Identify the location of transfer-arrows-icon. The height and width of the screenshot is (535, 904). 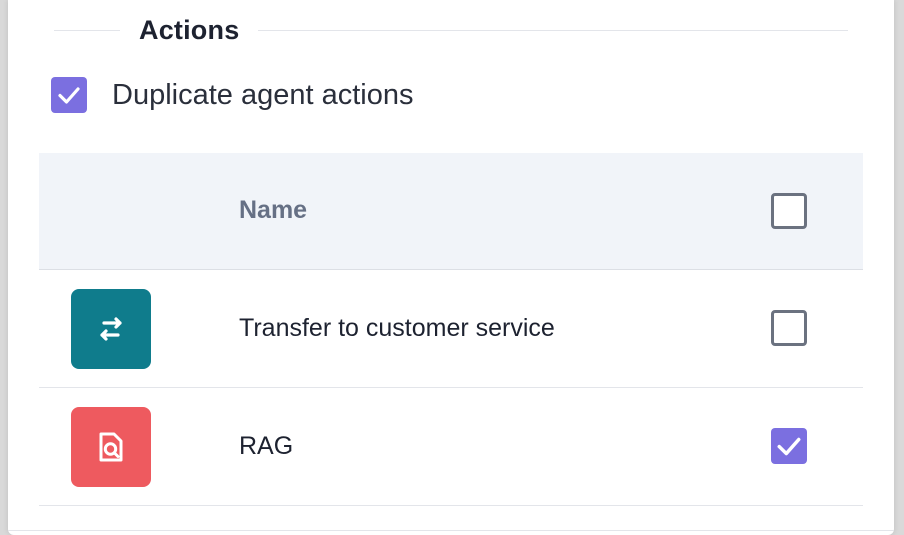
(111, 329).